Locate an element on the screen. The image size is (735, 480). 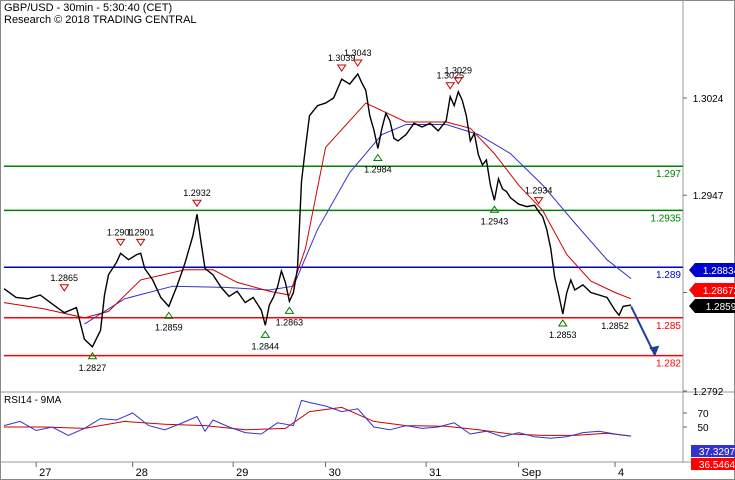
high-label: 1.2934 is located at coordinates (539, 191).